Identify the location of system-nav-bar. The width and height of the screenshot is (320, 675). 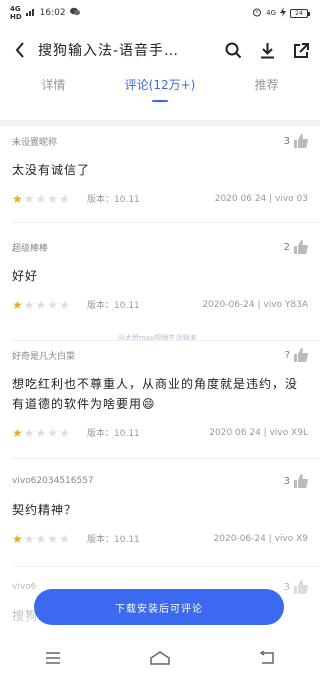
(160, 657).